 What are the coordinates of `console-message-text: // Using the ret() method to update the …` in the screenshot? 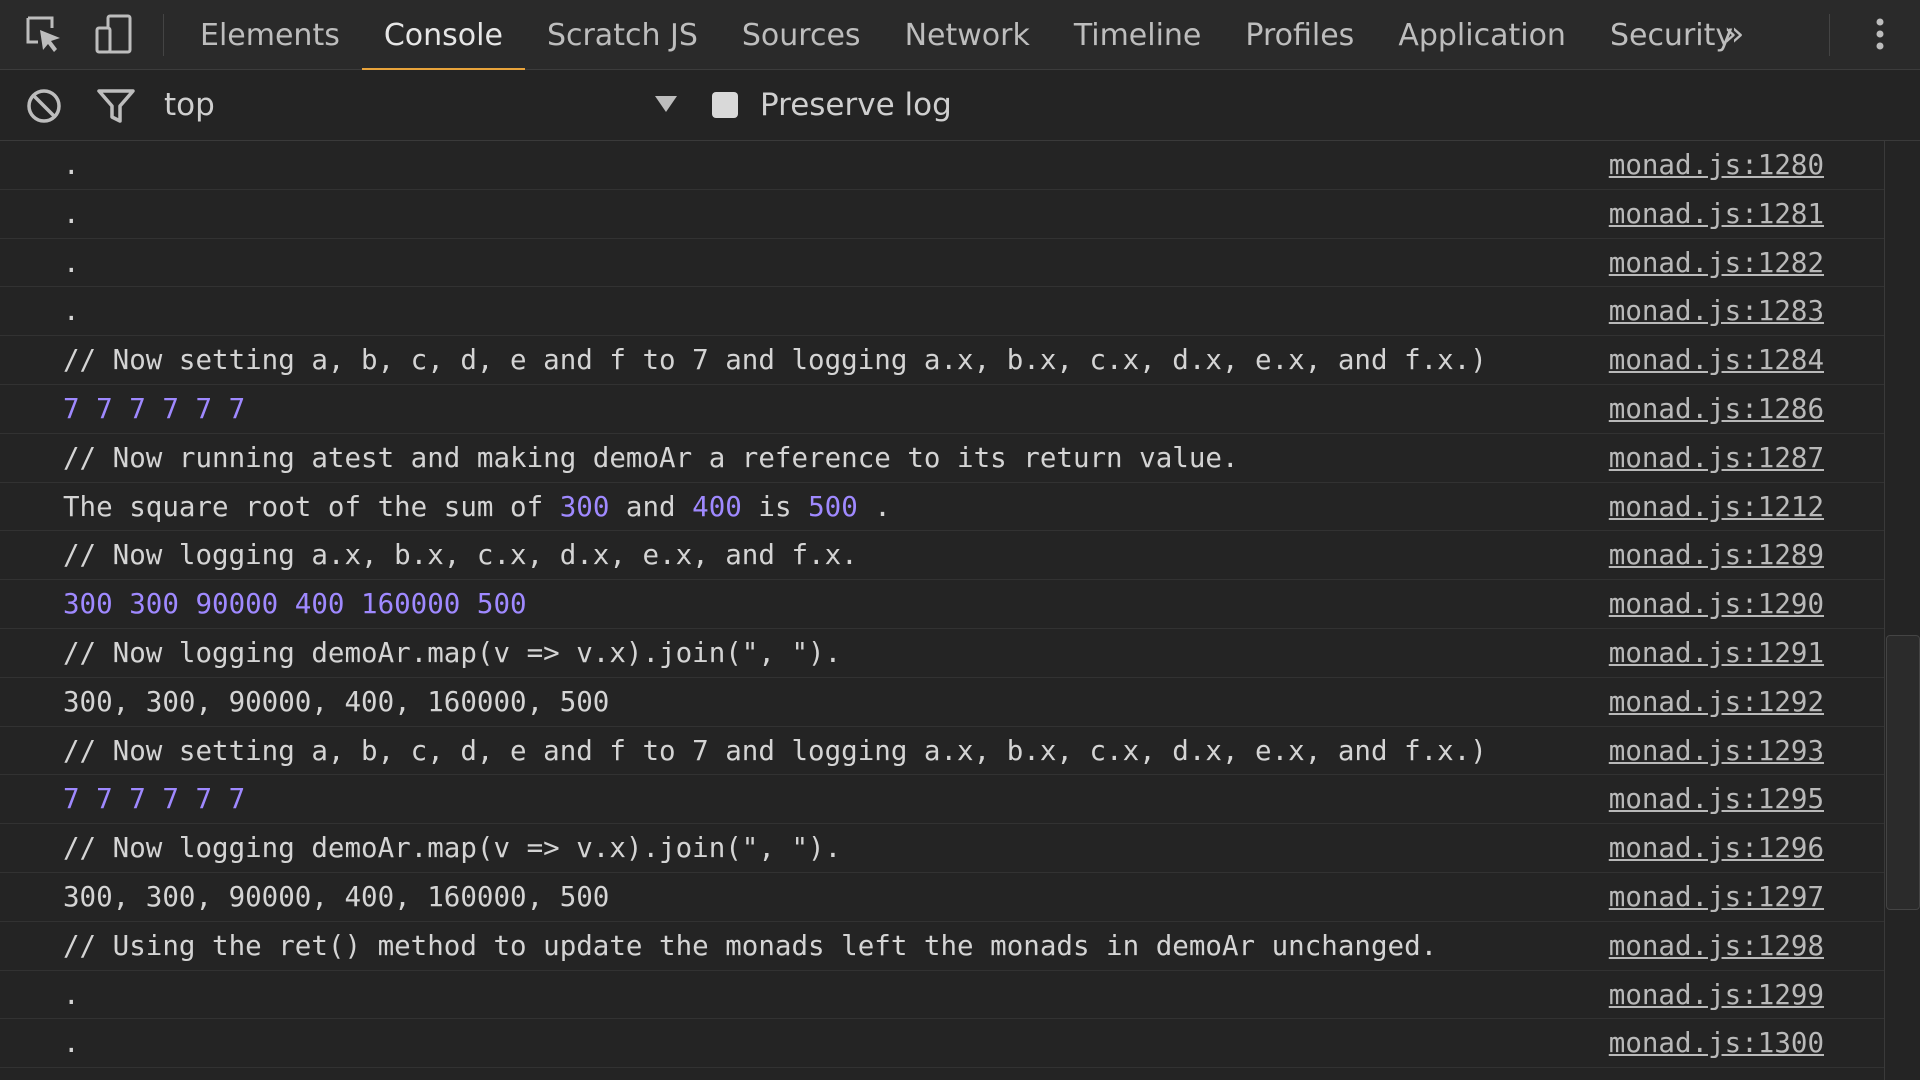 It's located at (750, 946).